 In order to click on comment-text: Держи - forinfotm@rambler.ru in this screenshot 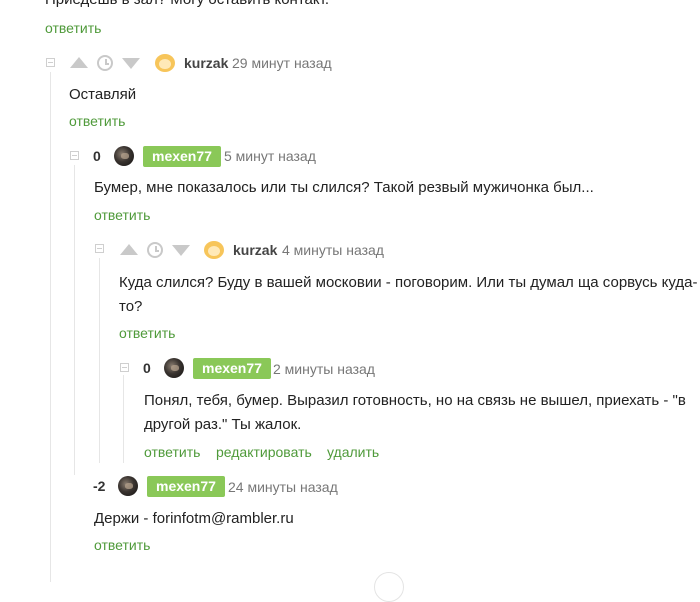, I will do `click(194, 518)`.